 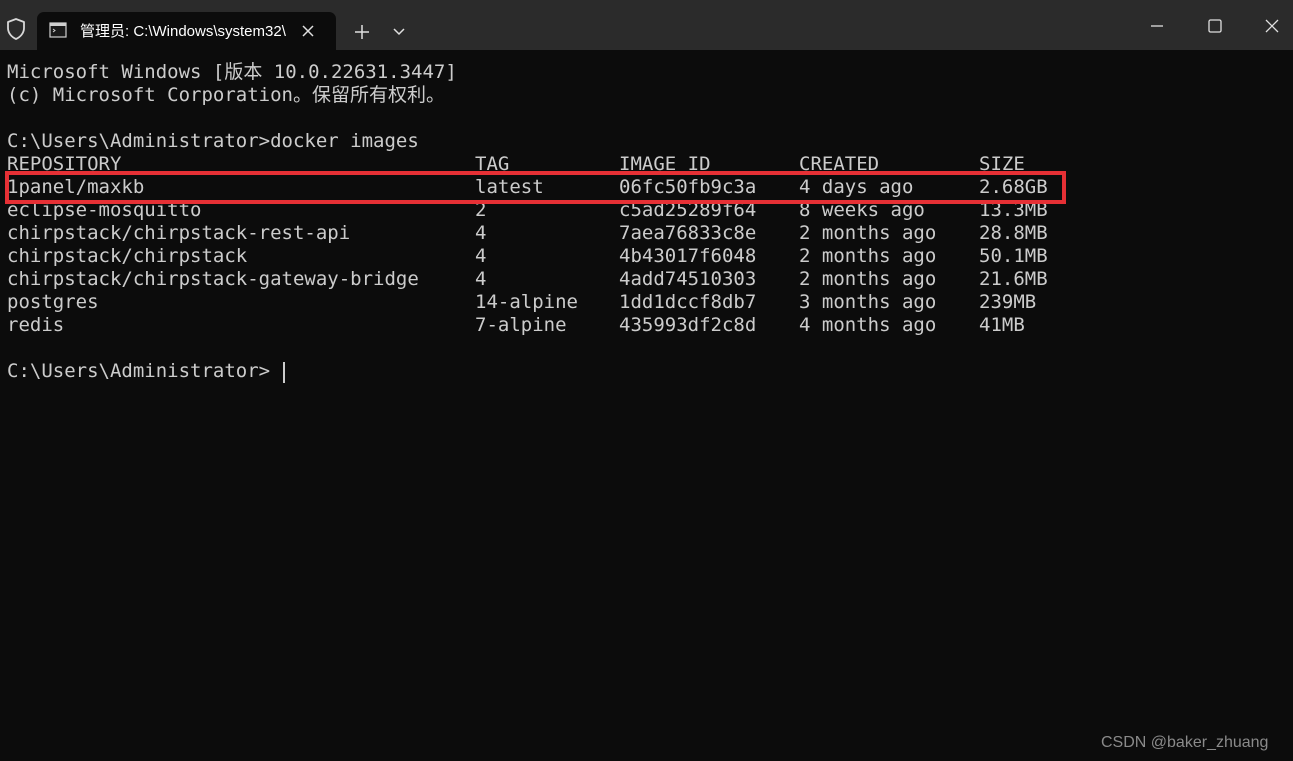 What do you see at coordinates (1215, 26) in the screenshot?
I see `maximize-icon` at bounding box center [1215, 26].